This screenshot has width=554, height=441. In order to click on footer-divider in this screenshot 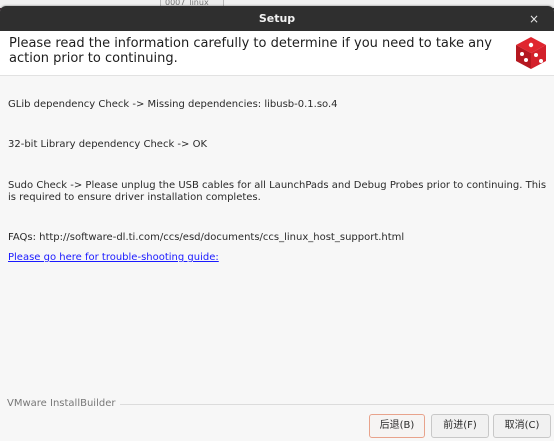, I will do `click(337, 404)`.